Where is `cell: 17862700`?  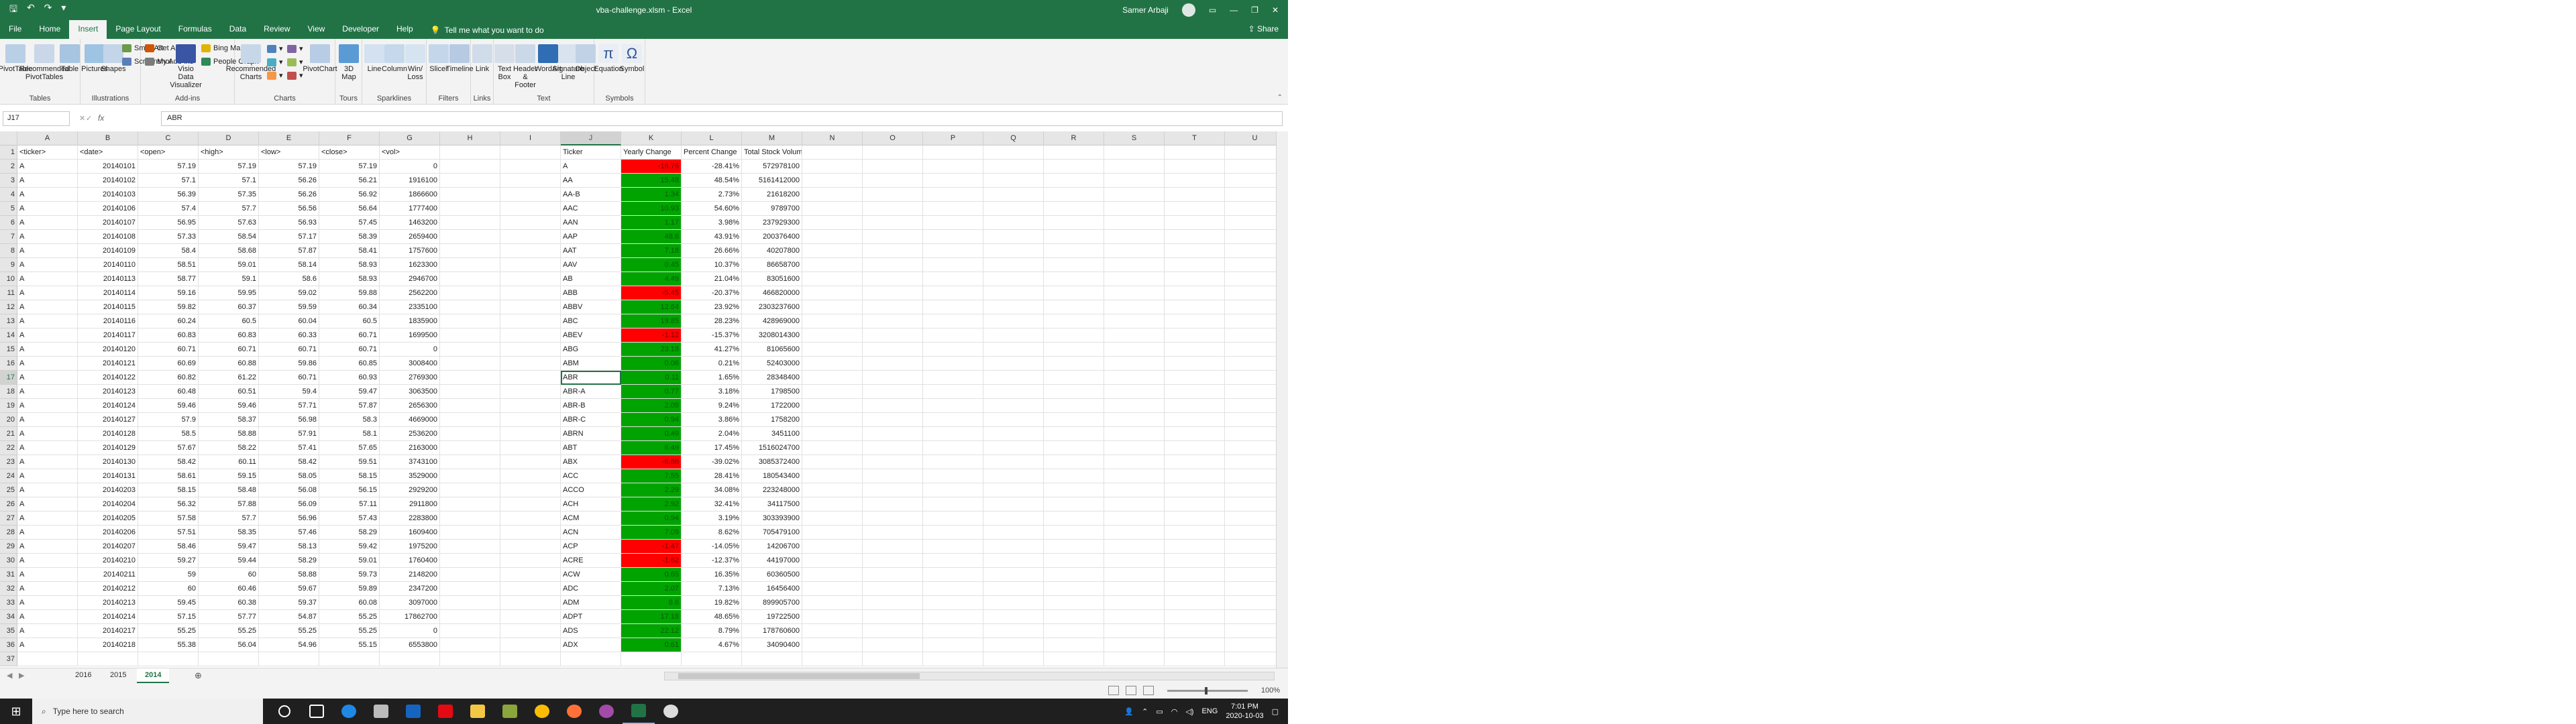 cell: 17862700 is located at coordinates (410, 617).